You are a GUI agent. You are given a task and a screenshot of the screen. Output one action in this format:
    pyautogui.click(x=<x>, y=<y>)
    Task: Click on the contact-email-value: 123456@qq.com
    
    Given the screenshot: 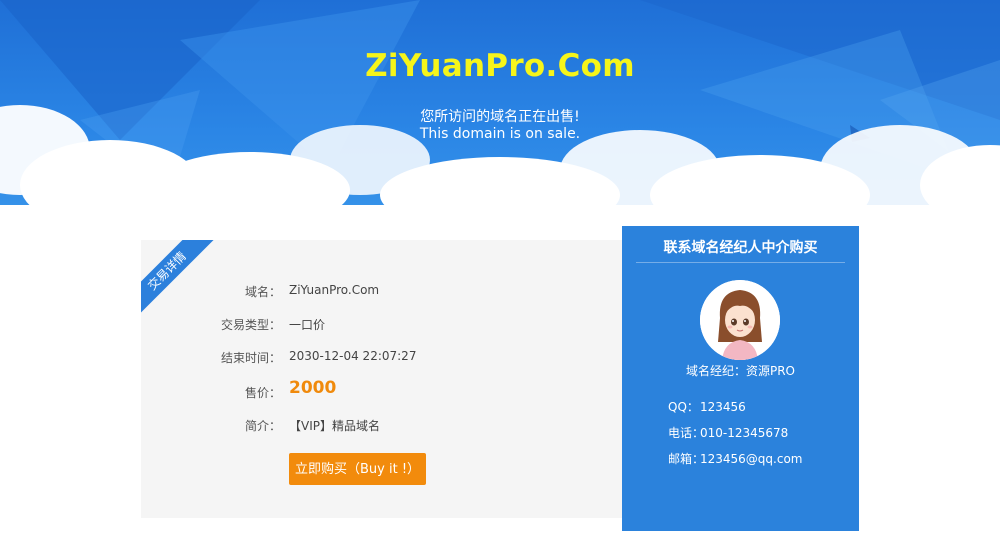 What is the action you would take?
    pyautogui.click(x=751, y=459)
    